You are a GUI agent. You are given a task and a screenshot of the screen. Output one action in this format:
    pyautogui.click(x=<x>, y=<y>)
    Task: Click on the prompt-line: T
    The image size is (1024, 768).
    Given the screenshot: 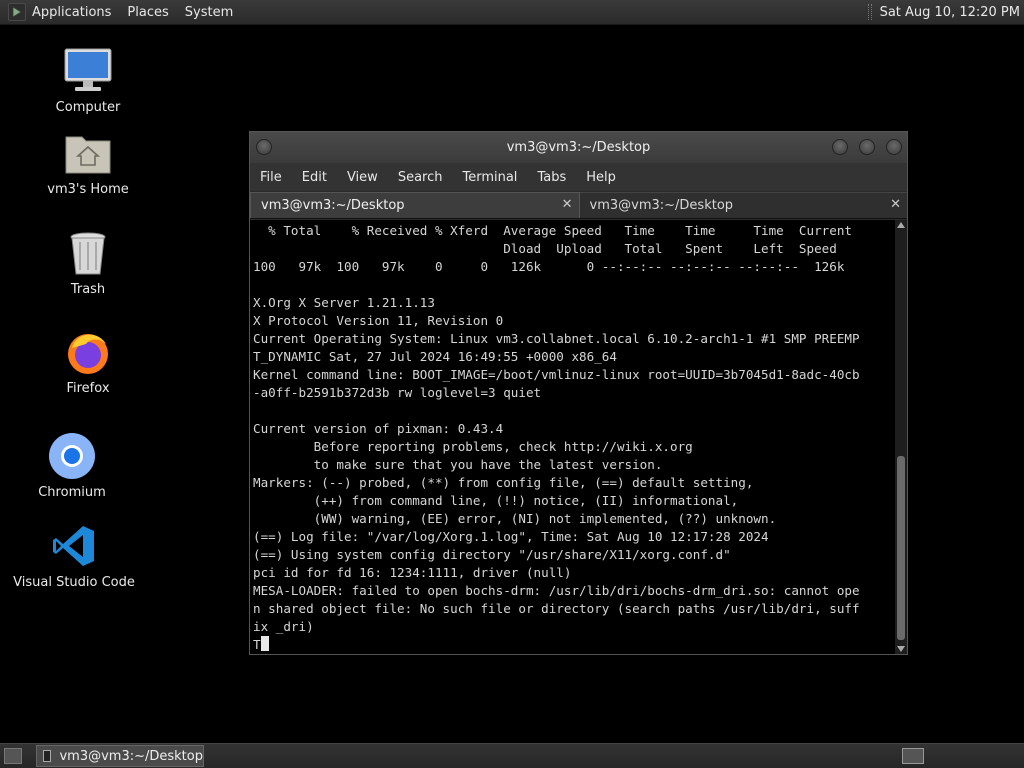 What is the action you would take?
    pyautogui.click(x=574, y=645)
    